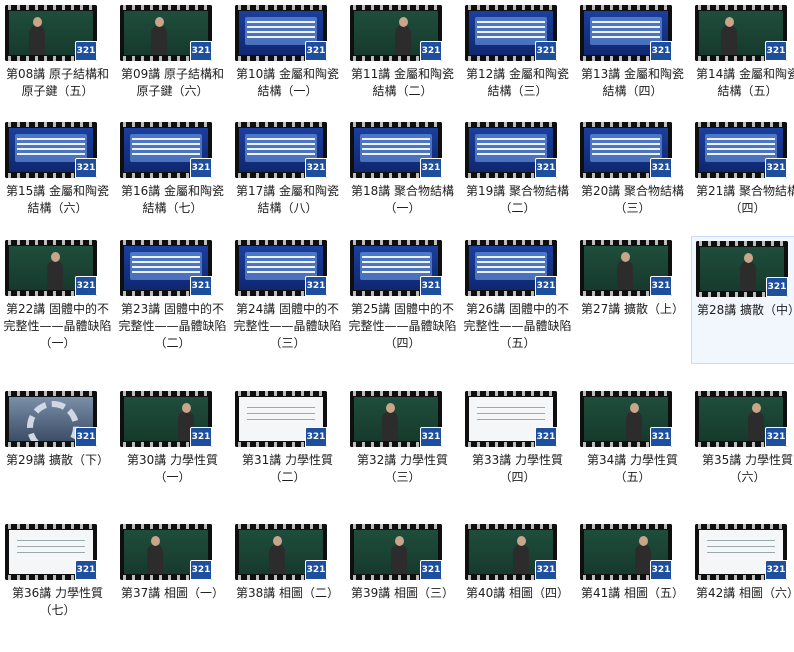  What do you see at coordinates (632, 182) in the screenshot?
I see `video-file-item: 321 第20講 聚合物結構（三）` at bounding box center [632, 182].